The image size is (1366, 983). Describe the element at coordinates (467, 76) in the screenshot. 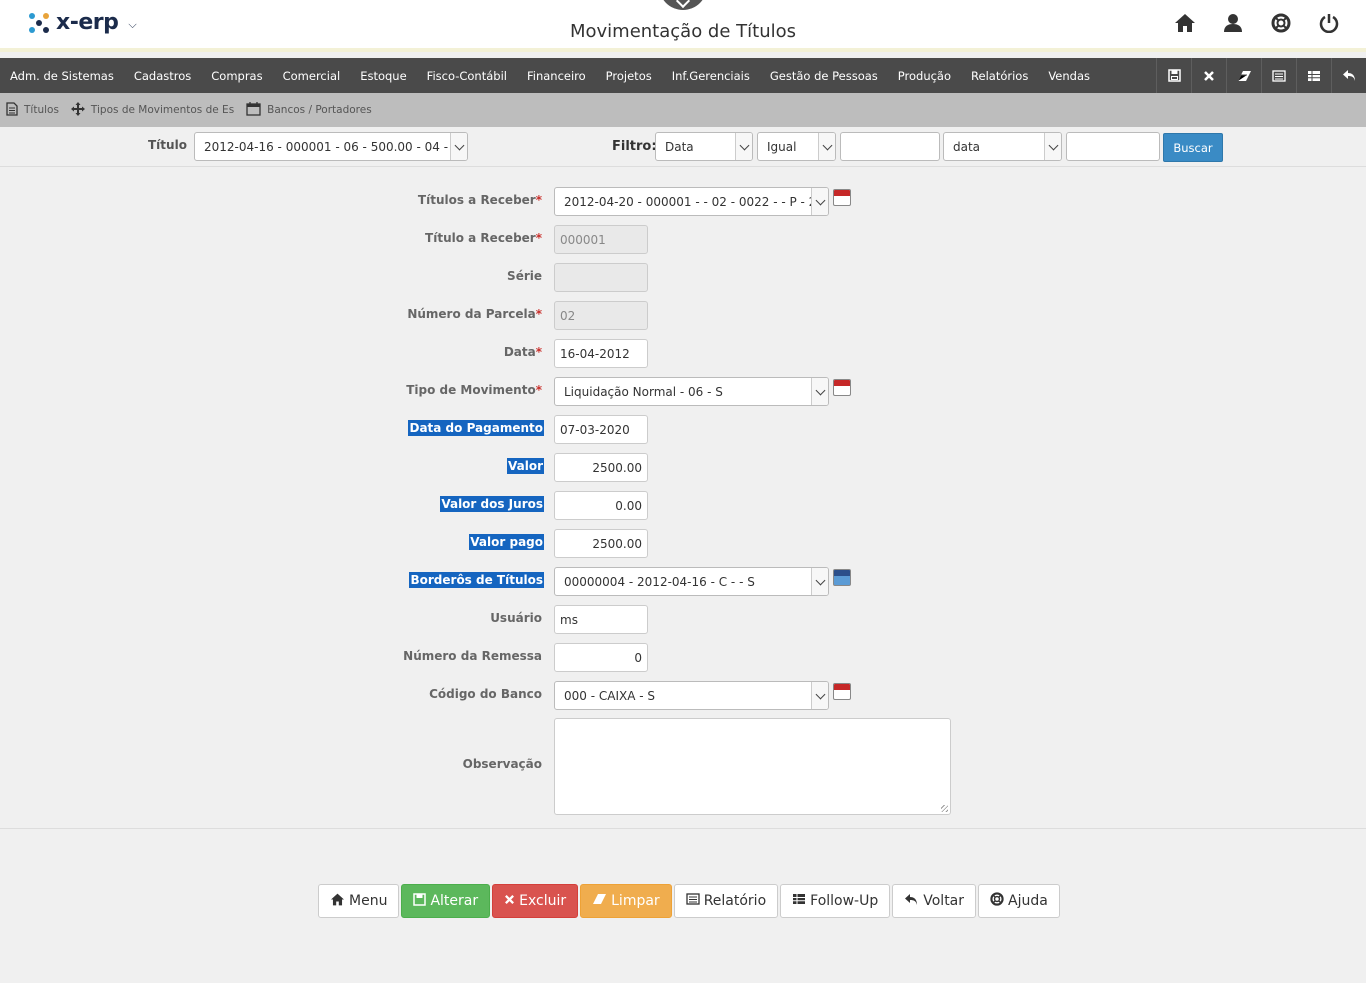

I see `menu-item-fisco-contabil: Fisco-Contábil` at that location.